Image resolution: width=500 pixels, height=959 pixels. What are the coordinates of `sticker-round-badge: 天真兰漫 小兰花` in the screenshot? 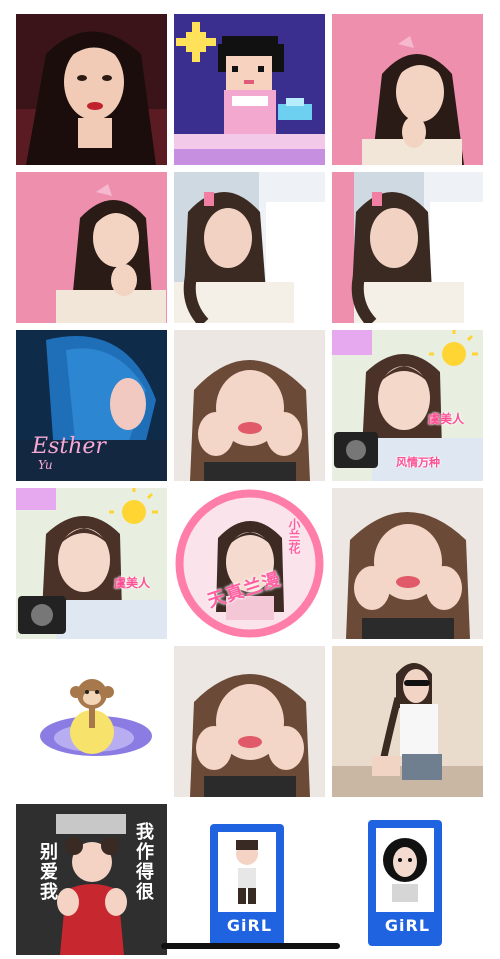 It's located at (249, 563).